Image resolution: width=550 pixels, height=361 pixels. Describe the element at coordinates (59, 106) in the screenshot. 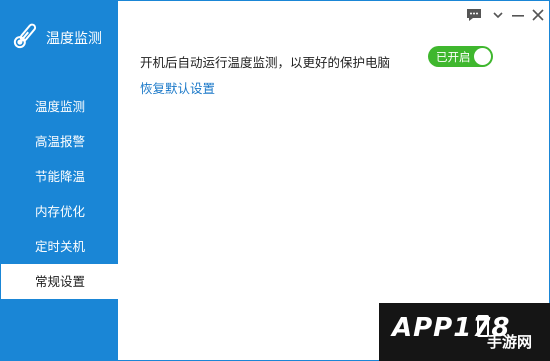

I see `sidebar-item-temperature-monitor: 温度监测` at that location.